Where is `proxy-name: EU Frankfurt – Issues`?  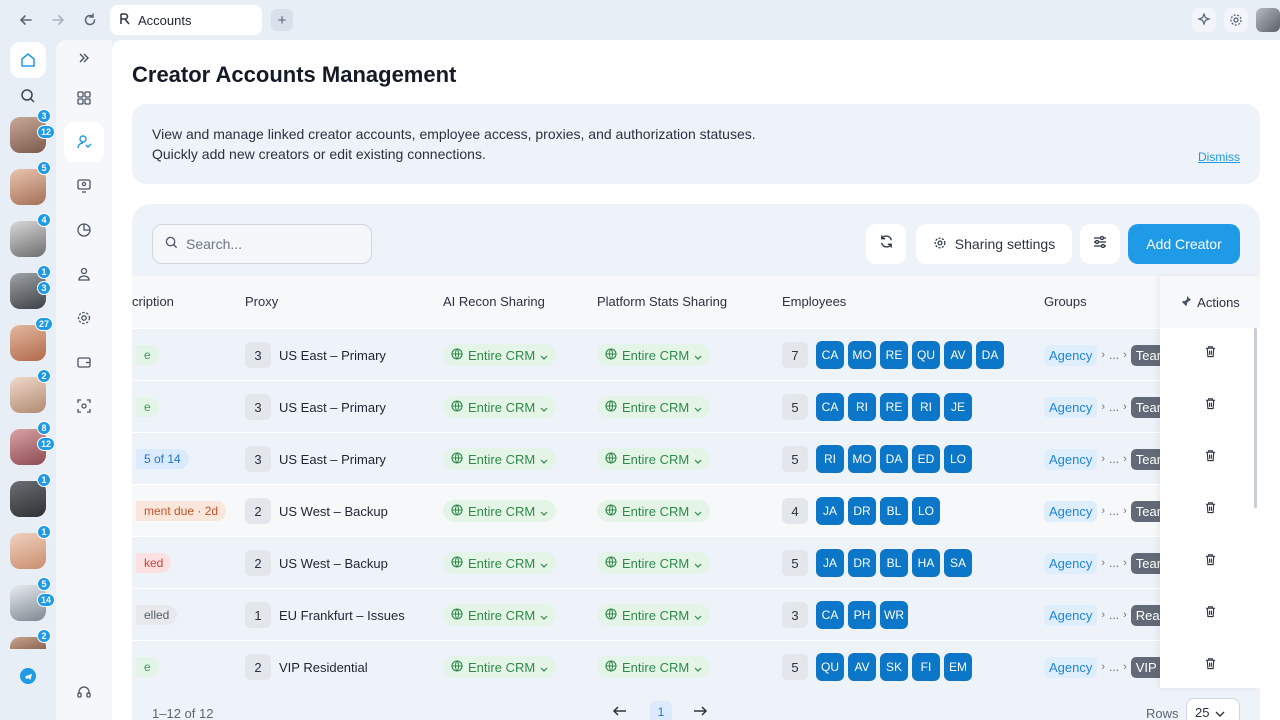
proxy-name: EU Frankfurt – Issues is located at coordinates (342, 615).